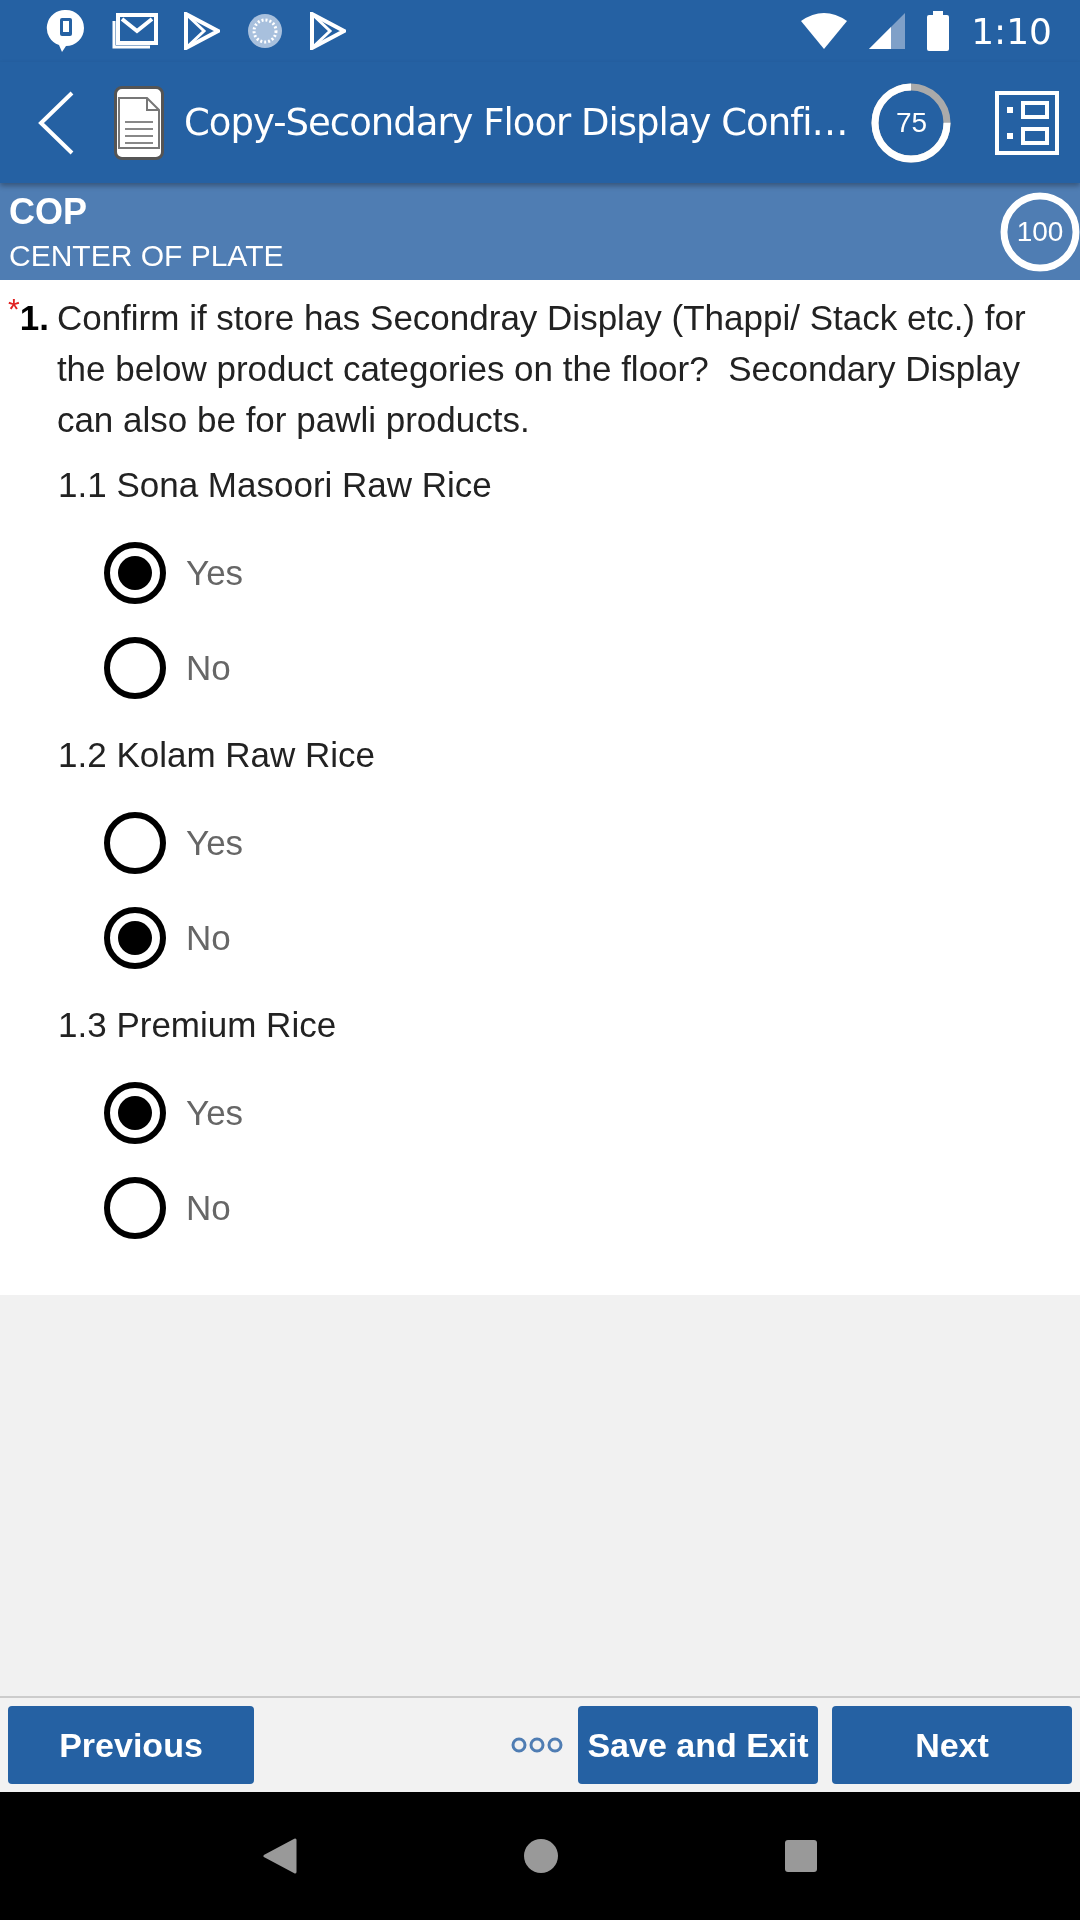 Image resolution: width=1080 pixels, height=1920 pixels. What do you see at coordinates (541, 369) in the screenshot?
I see `question-text: Confirm if store has Secondray Display (Thappi/ Stack etc.) for the below product categories on the floor? Secondary Display can also be for pawli products.` at bounding box center [541, 369].